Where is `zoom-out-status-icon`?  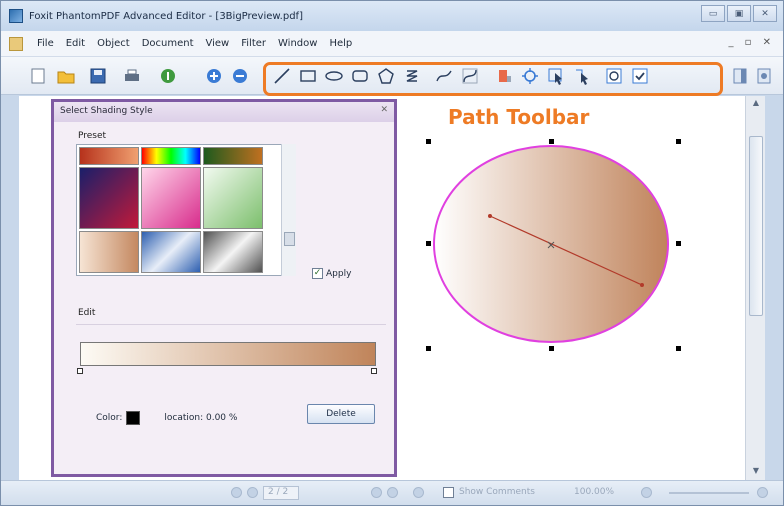 zoom-out-status-icon is located at coordinates (646, 492).